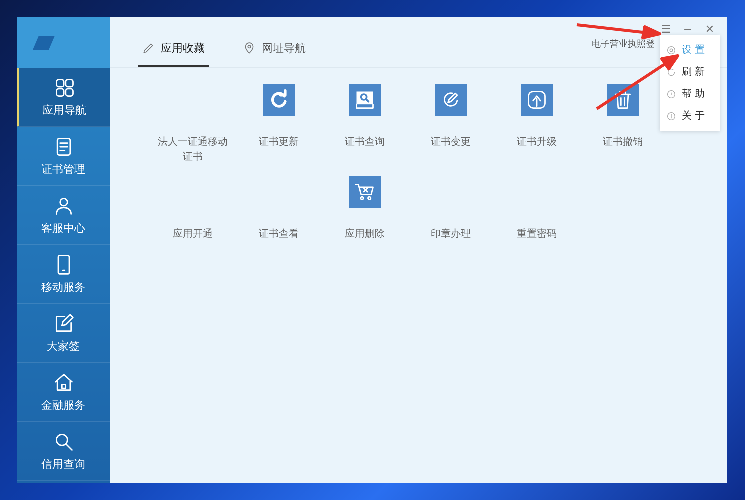 This screenshot has height=500, width=745. I want to click on upload-icon, so click(537, 100).